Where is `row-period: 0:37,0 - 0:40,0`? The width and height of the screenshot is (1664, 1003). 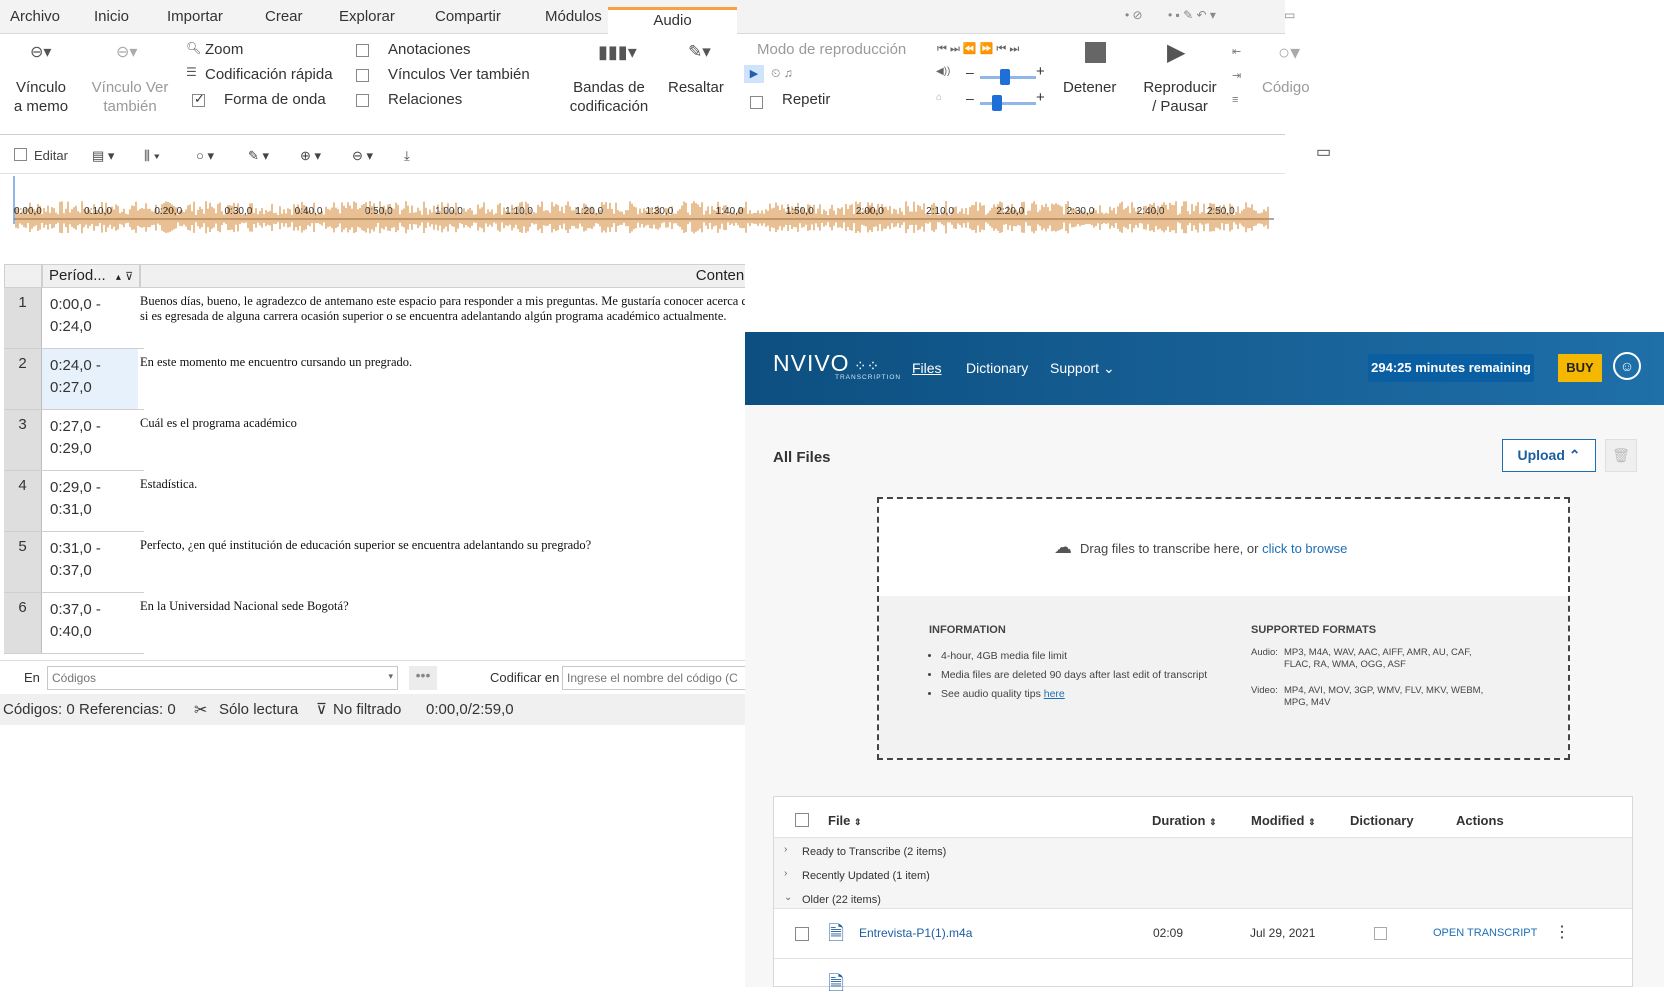
row-period: 0:37,0 - 0:40,0 is located at coordinates (90, 623).